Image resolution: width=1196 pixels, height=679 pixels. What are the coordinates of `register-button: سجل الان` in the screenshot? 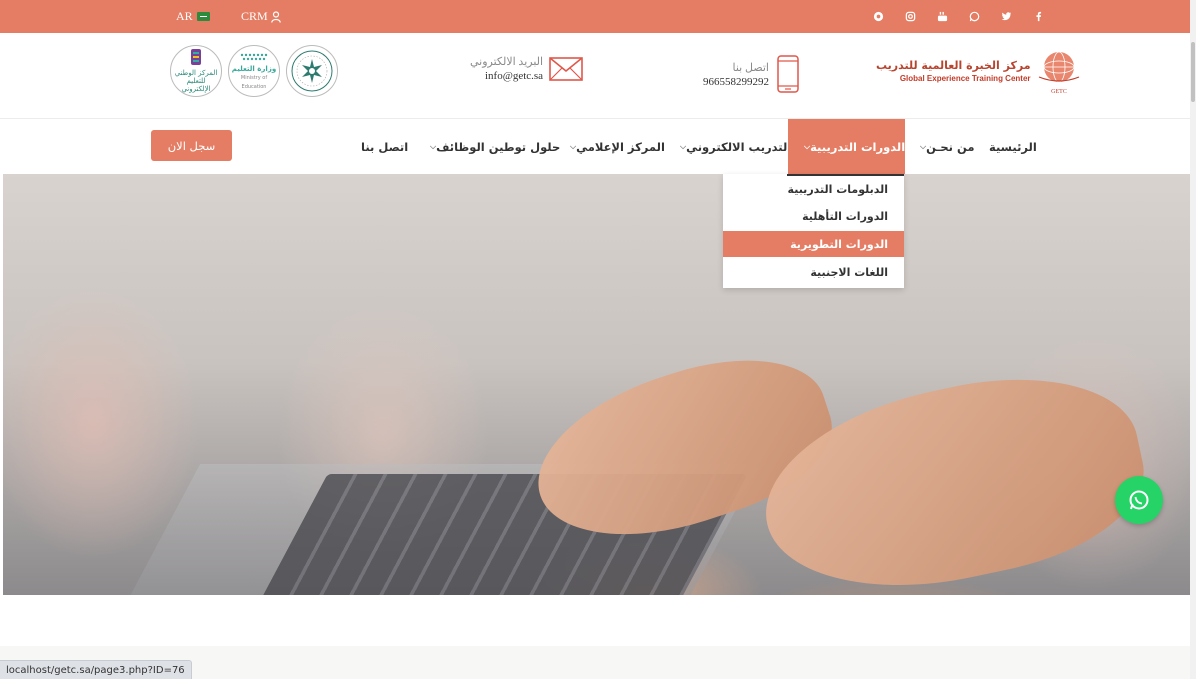 It's located at (191, 145).